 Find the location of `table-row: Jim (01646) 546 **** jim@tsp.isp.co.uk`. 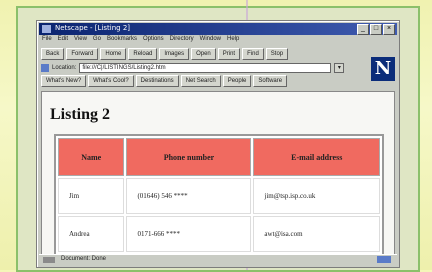

table-row: Jim (01646) 546 **** jim@tsp.isp.co.uk is located at coordinates (219, 196).